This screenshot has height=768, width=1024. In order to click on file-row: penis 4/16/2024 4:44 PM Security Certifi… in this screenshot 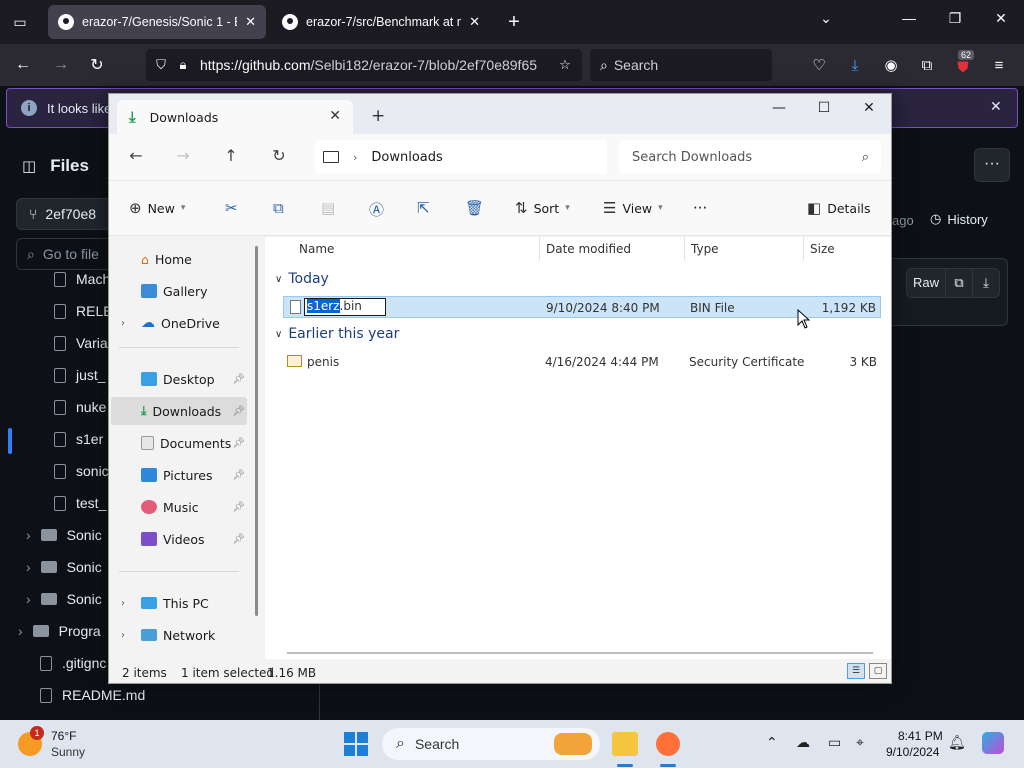, I will do `click(582, 362)`.